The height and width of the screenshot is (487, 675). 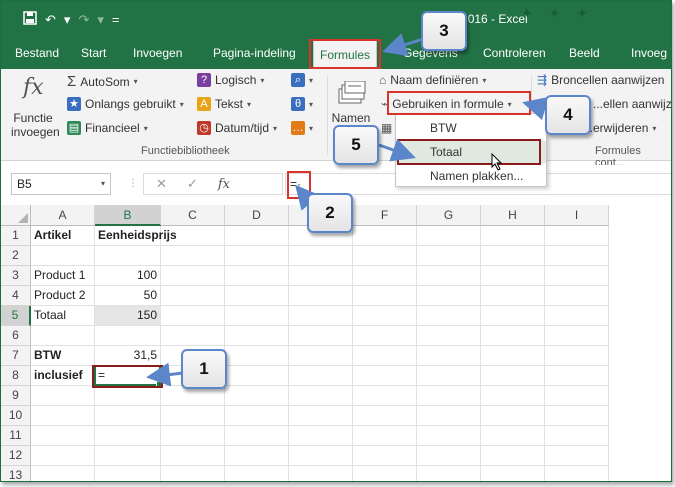 I want to click on column-header-a: A, so click(x=63, y=215).